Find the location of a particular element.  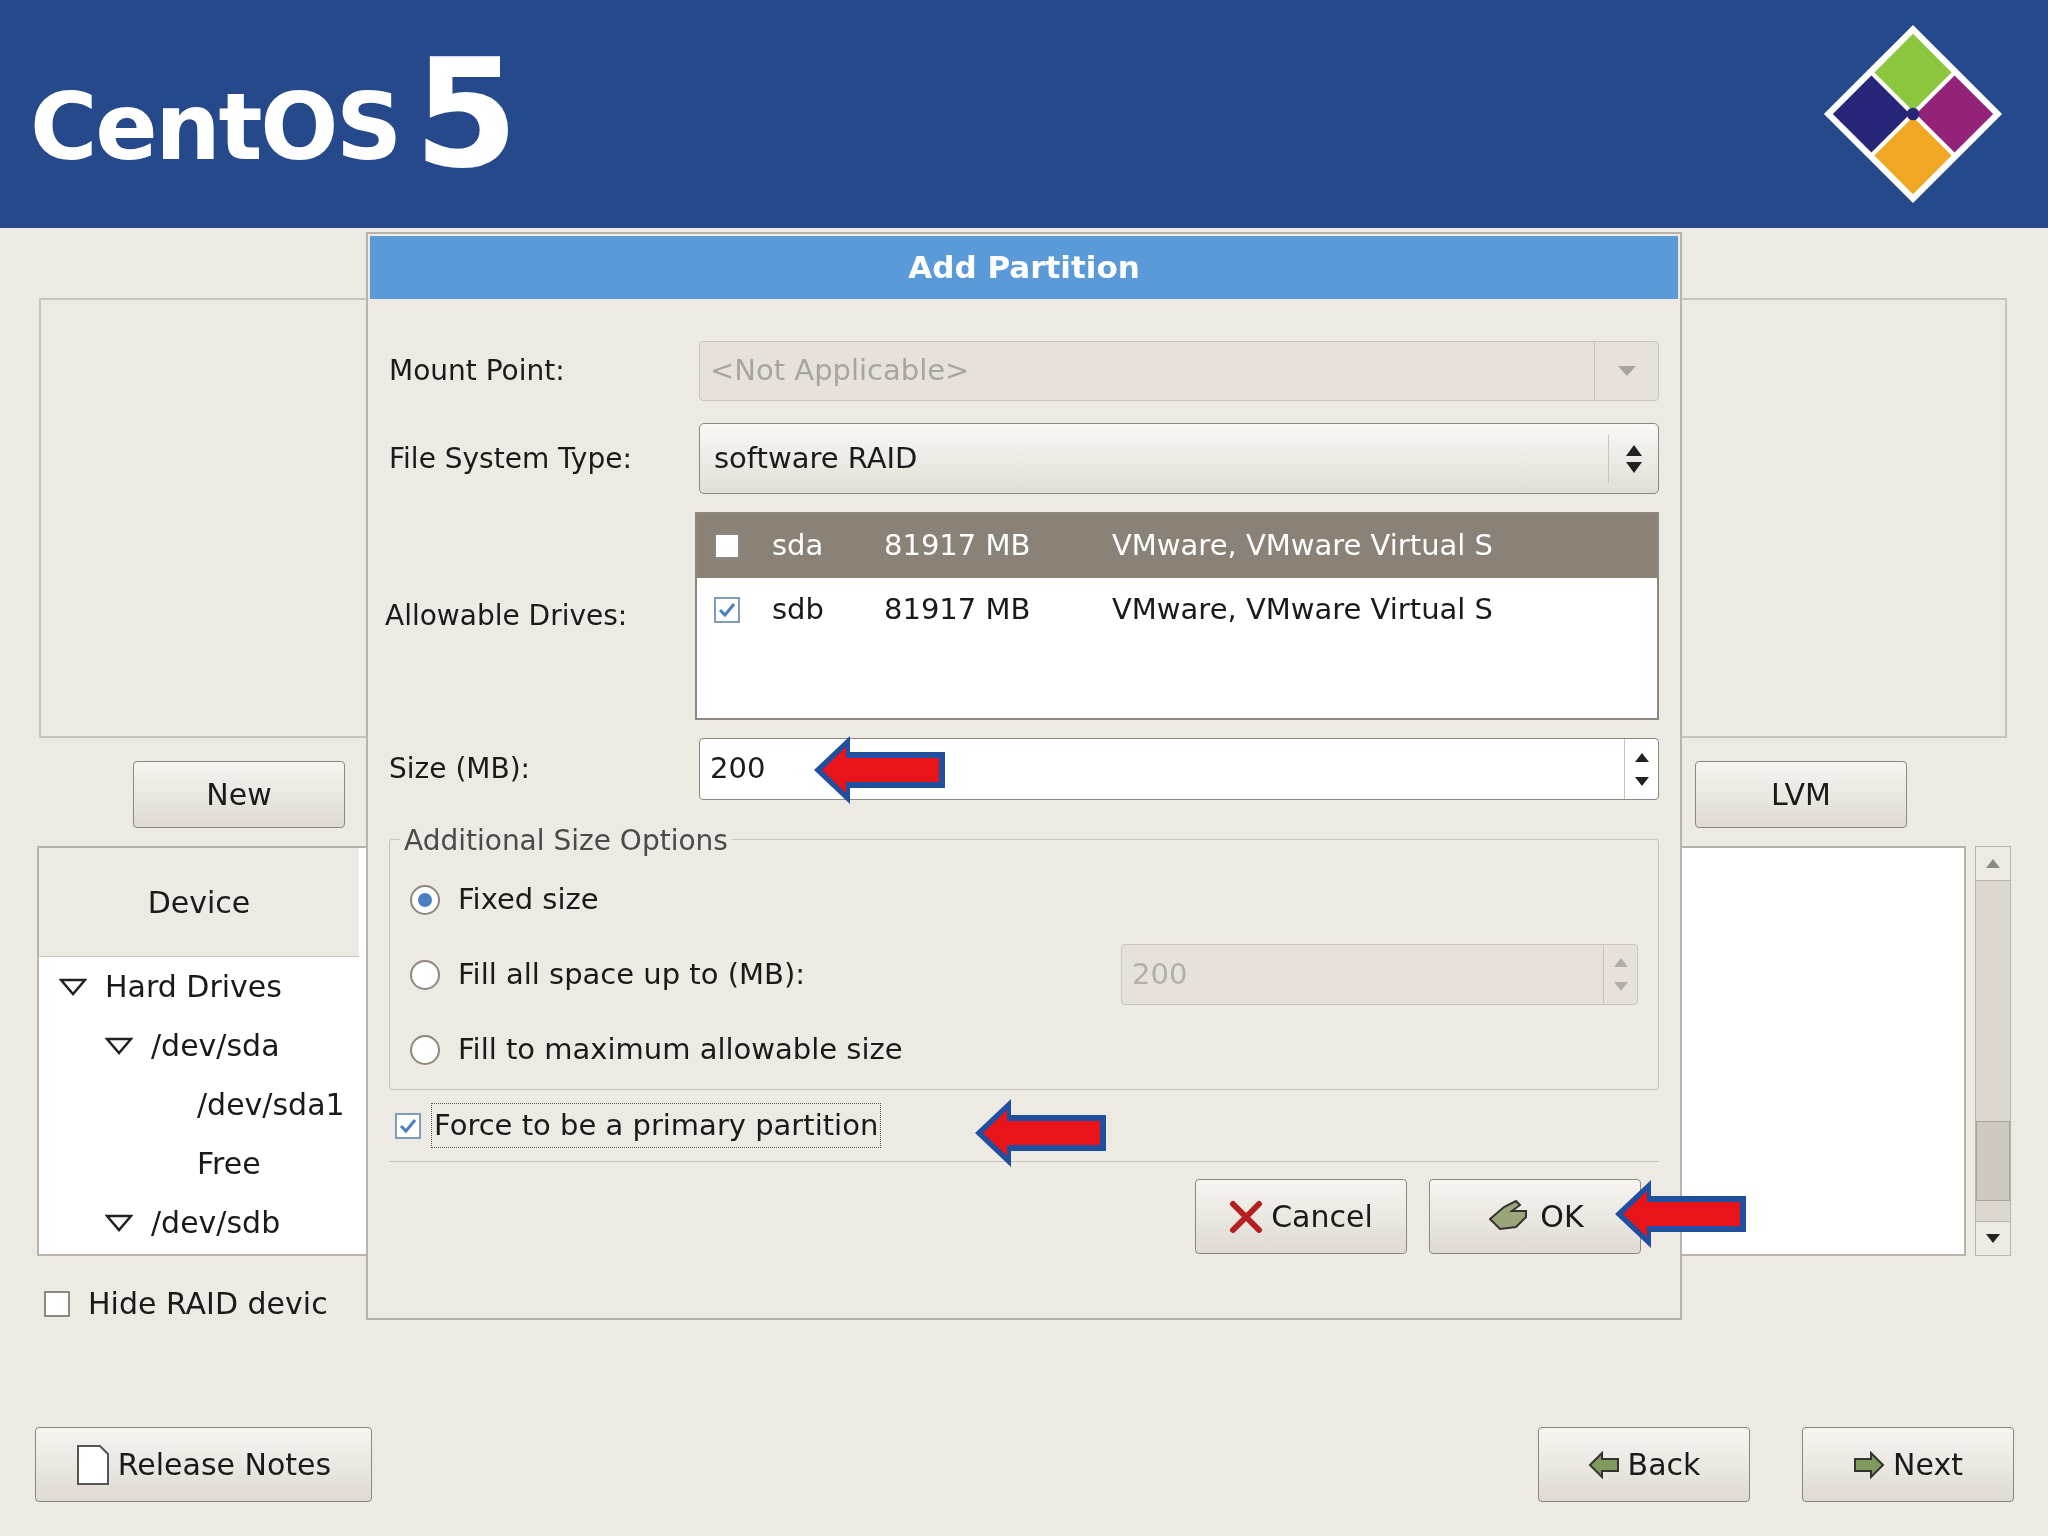

release-notes-button: Release Notes is located at coordinates (203, 1464).